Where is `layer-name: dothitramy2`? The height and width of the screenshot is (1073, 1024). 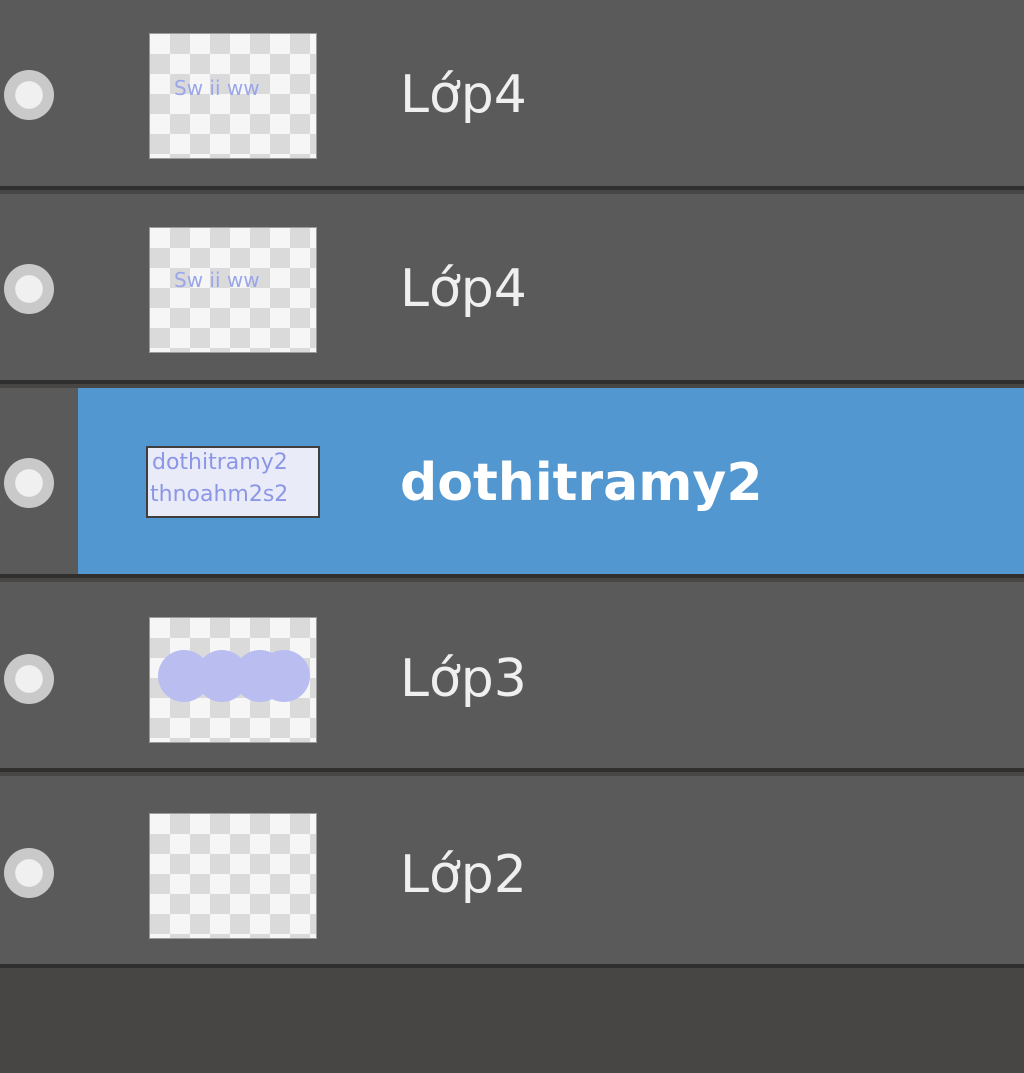
layer-name: dothitramy2 is located at coordinates (581, 483).